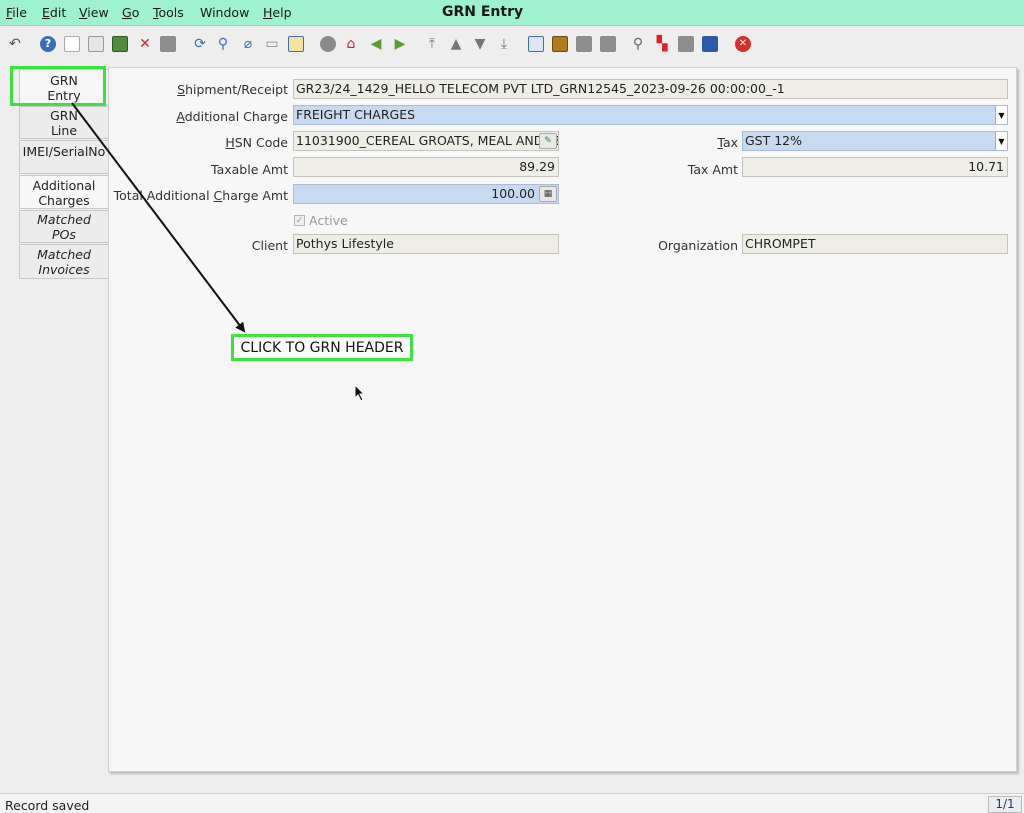  Describe the element at coordinates (47, 805) in the screenshot. I see `status-message: Record saved` at that location.